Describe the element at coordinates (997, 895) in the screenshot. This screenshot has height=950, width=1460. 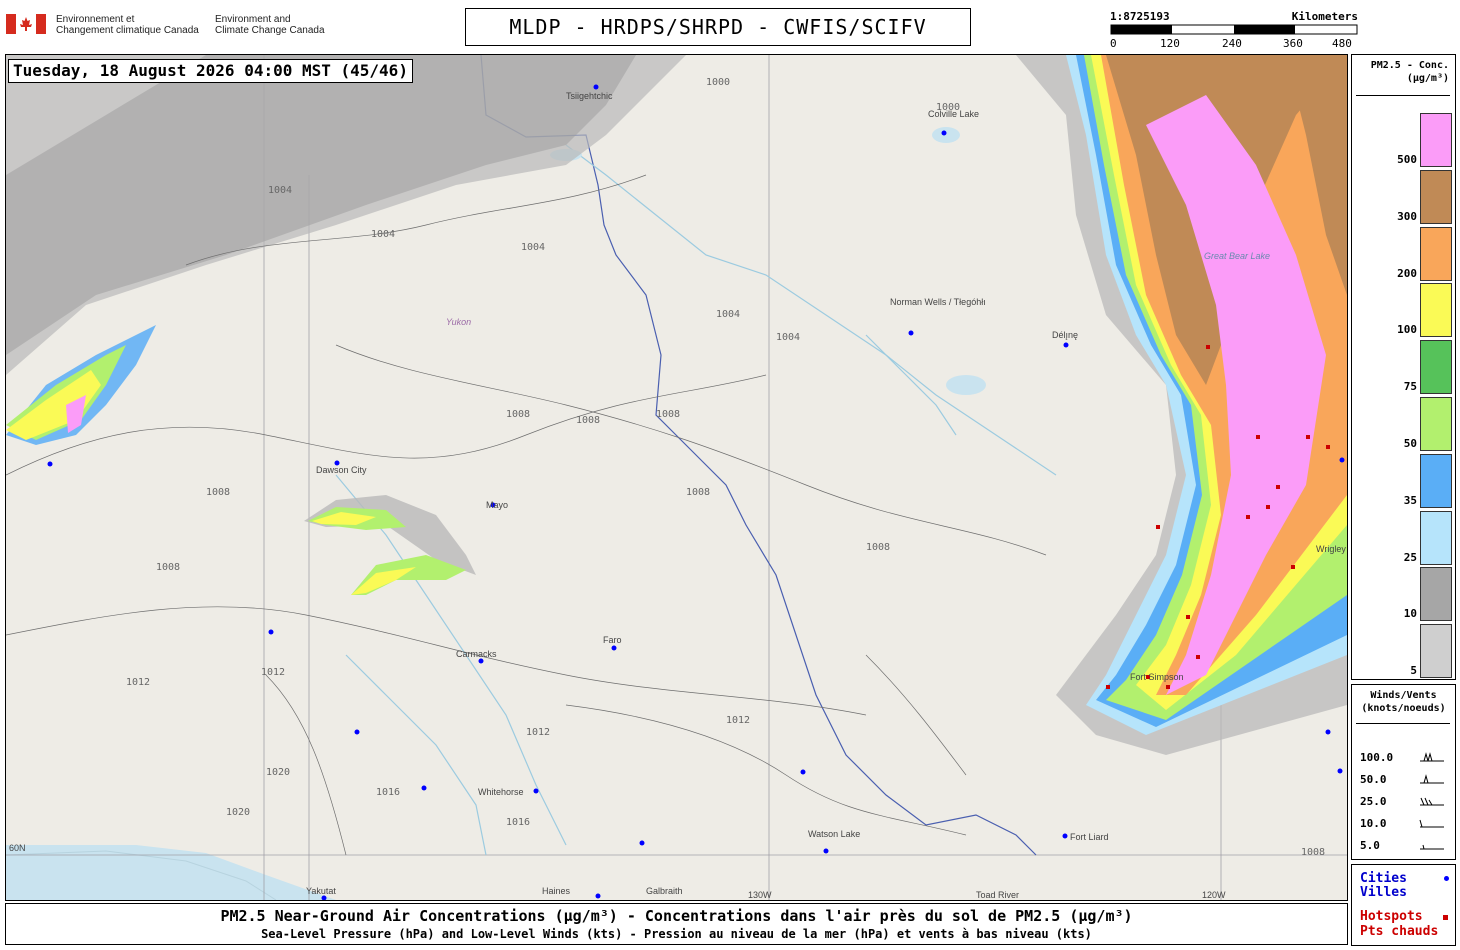
I see `svg-text: Toad River` at that location.